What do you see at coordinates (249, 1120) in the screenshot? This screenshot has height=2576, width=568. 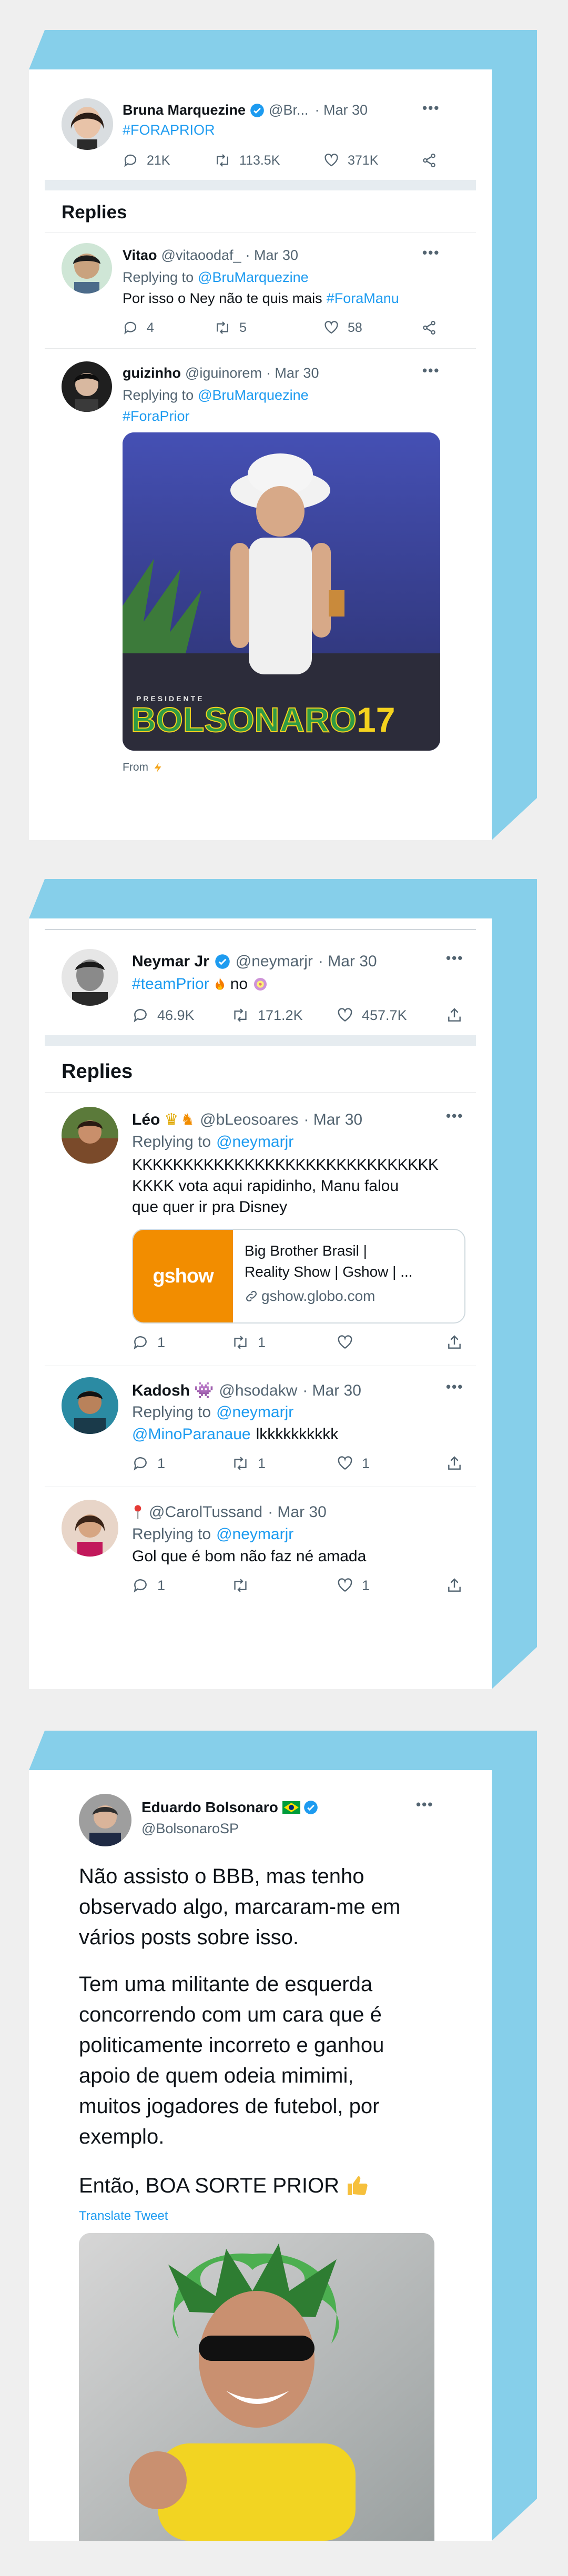 I see `author-handle: @bLeosoares` at bounding box center [249, 1120].